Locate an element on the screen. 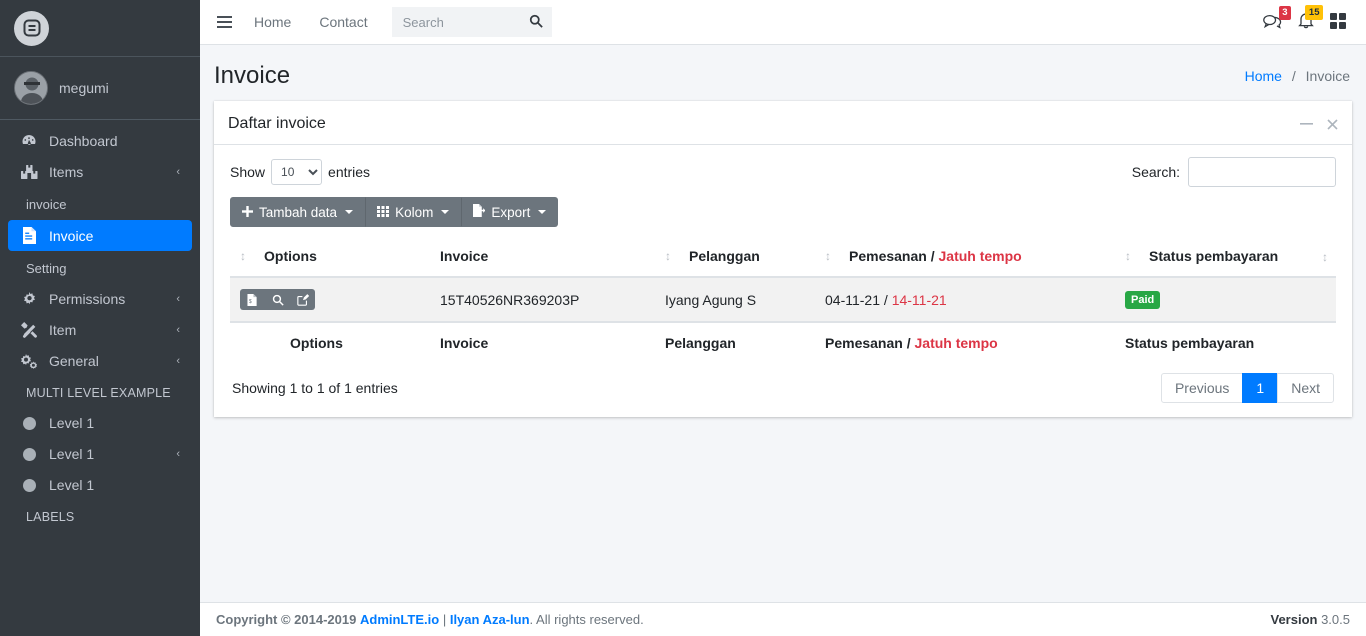 This screenshot has width=1366, height=636. column-header-sort-end: ↕ is located at coordinates (1319, 256).